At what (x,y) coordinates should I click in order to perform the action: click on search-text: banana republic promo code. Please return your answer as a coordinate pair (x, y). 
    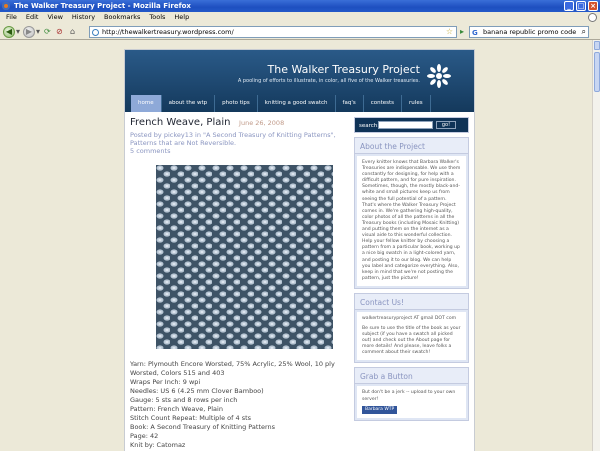
    Looking at the image, I should click on (530, 32).